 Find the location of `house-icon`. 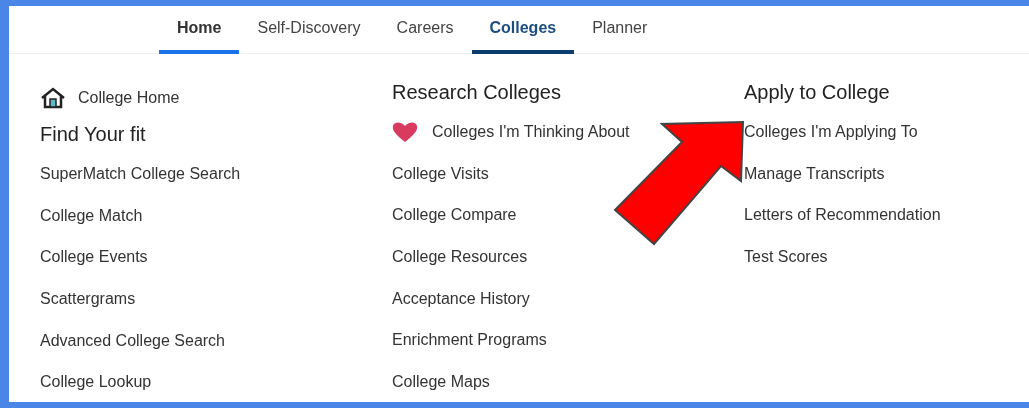

house-icon is located at coordinates (53, 98).